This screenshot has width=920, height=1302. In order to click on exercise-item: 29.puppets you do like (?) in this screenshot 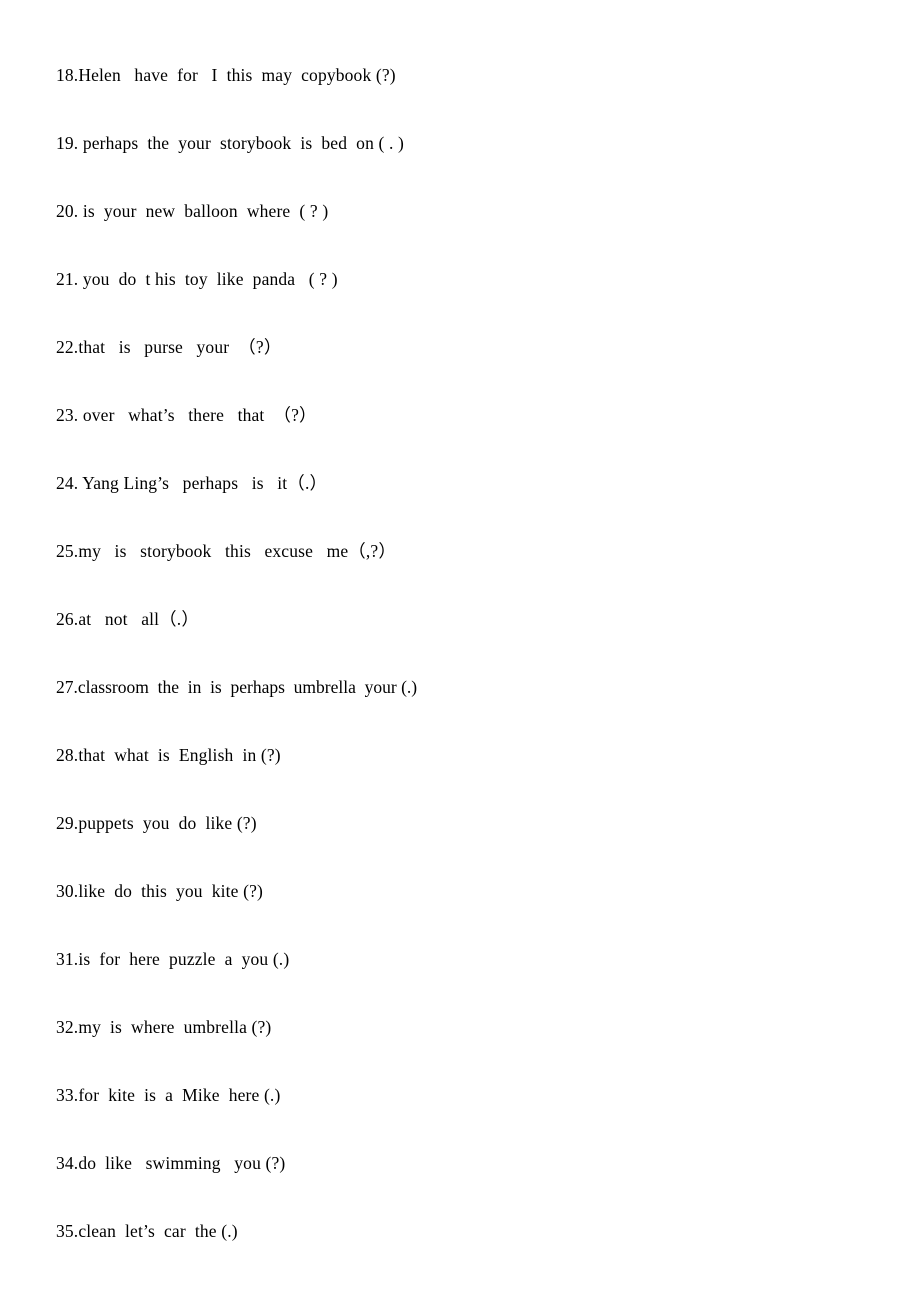, I will do `click(156, 823)`.